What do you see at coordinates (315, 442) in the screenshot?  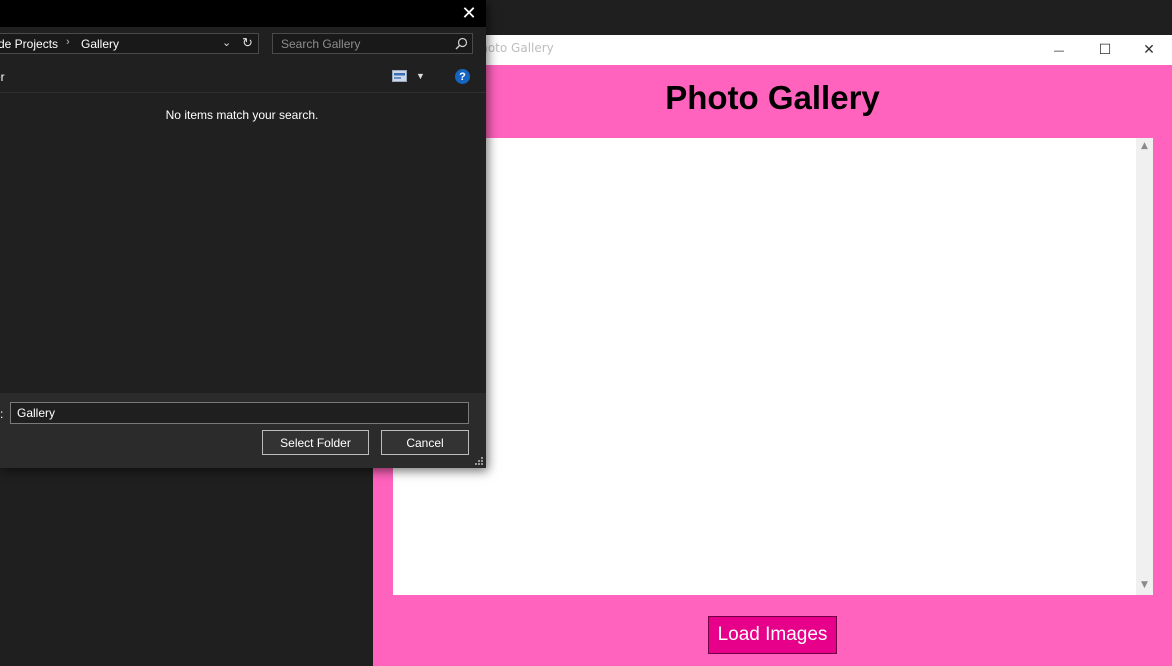 I see `select-folder-button: Select Folder` at bounding box center [315, 442].